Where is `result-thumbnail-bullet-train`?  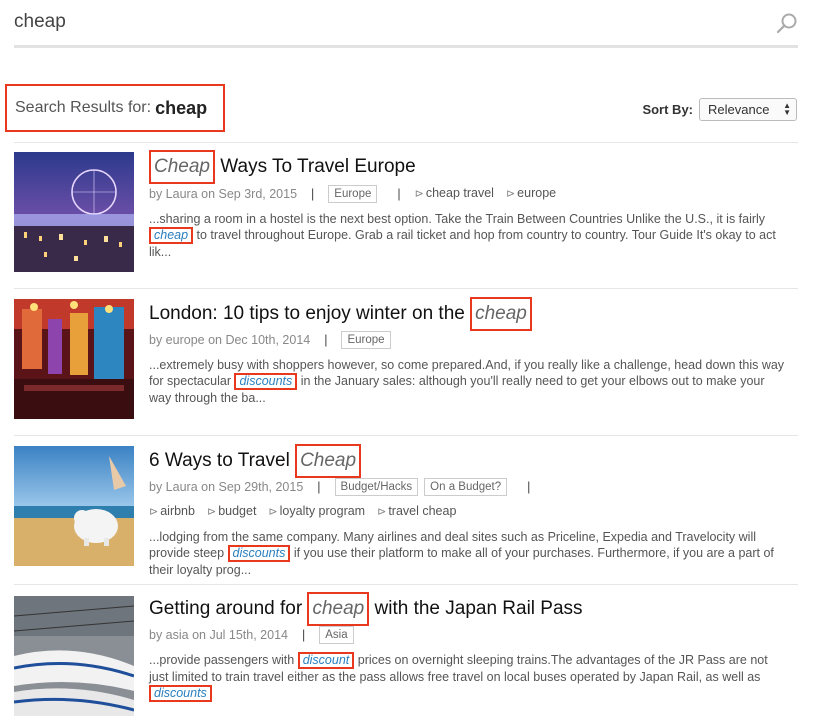
result-thumbnail-bullet-train is located at coordinates (74, 656).